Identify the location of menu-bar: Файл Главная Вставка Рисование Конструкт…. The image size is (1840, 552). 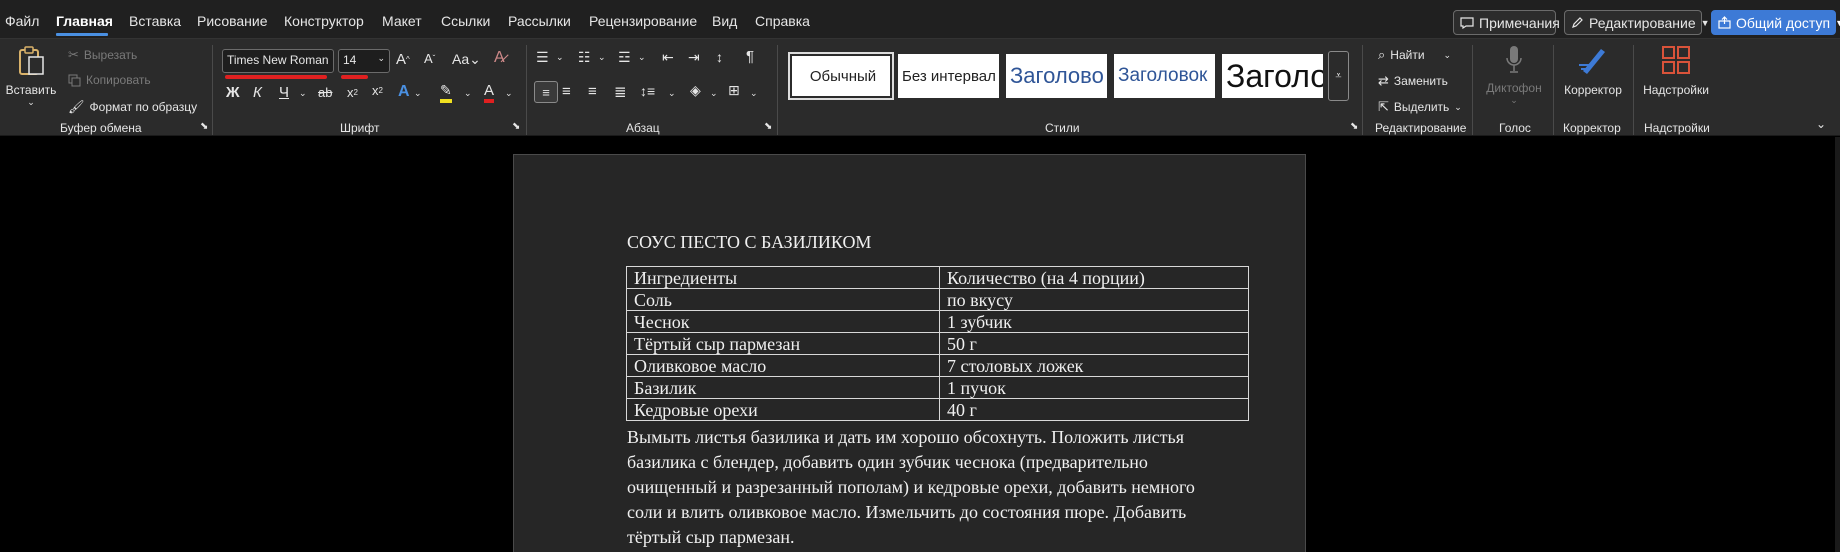
(920, 20).